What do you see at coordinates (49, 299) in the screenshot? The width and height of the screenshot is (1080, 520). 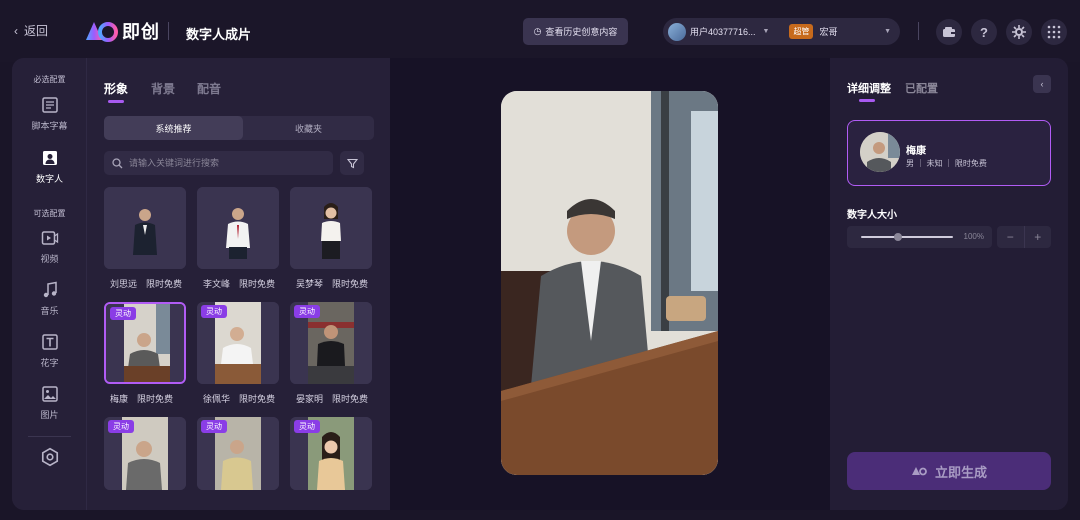 I see `nav-item-music: 音乐` at bounding box center [49, 299].